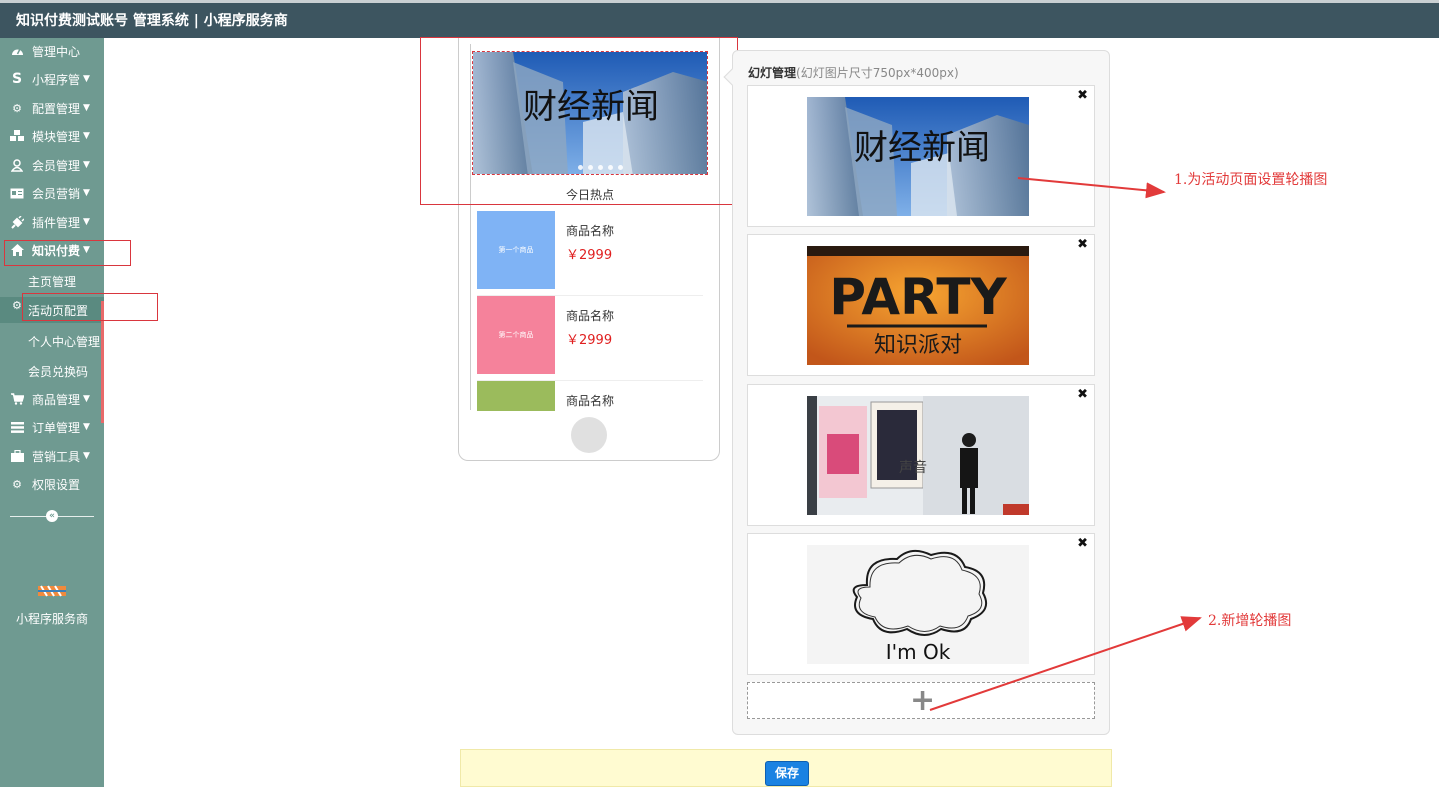 This screenshot has height=787, width=1439. I want to click on annotation-label-1: 1.为活动页面设置轮播图, so click(1251, 180).